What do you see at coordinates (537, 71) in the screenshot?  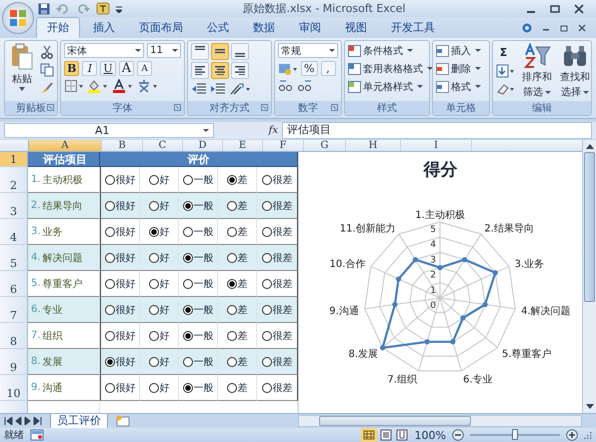 I see `sort-filter-button: 排序和 筛选` at bounding box center [537, 71].